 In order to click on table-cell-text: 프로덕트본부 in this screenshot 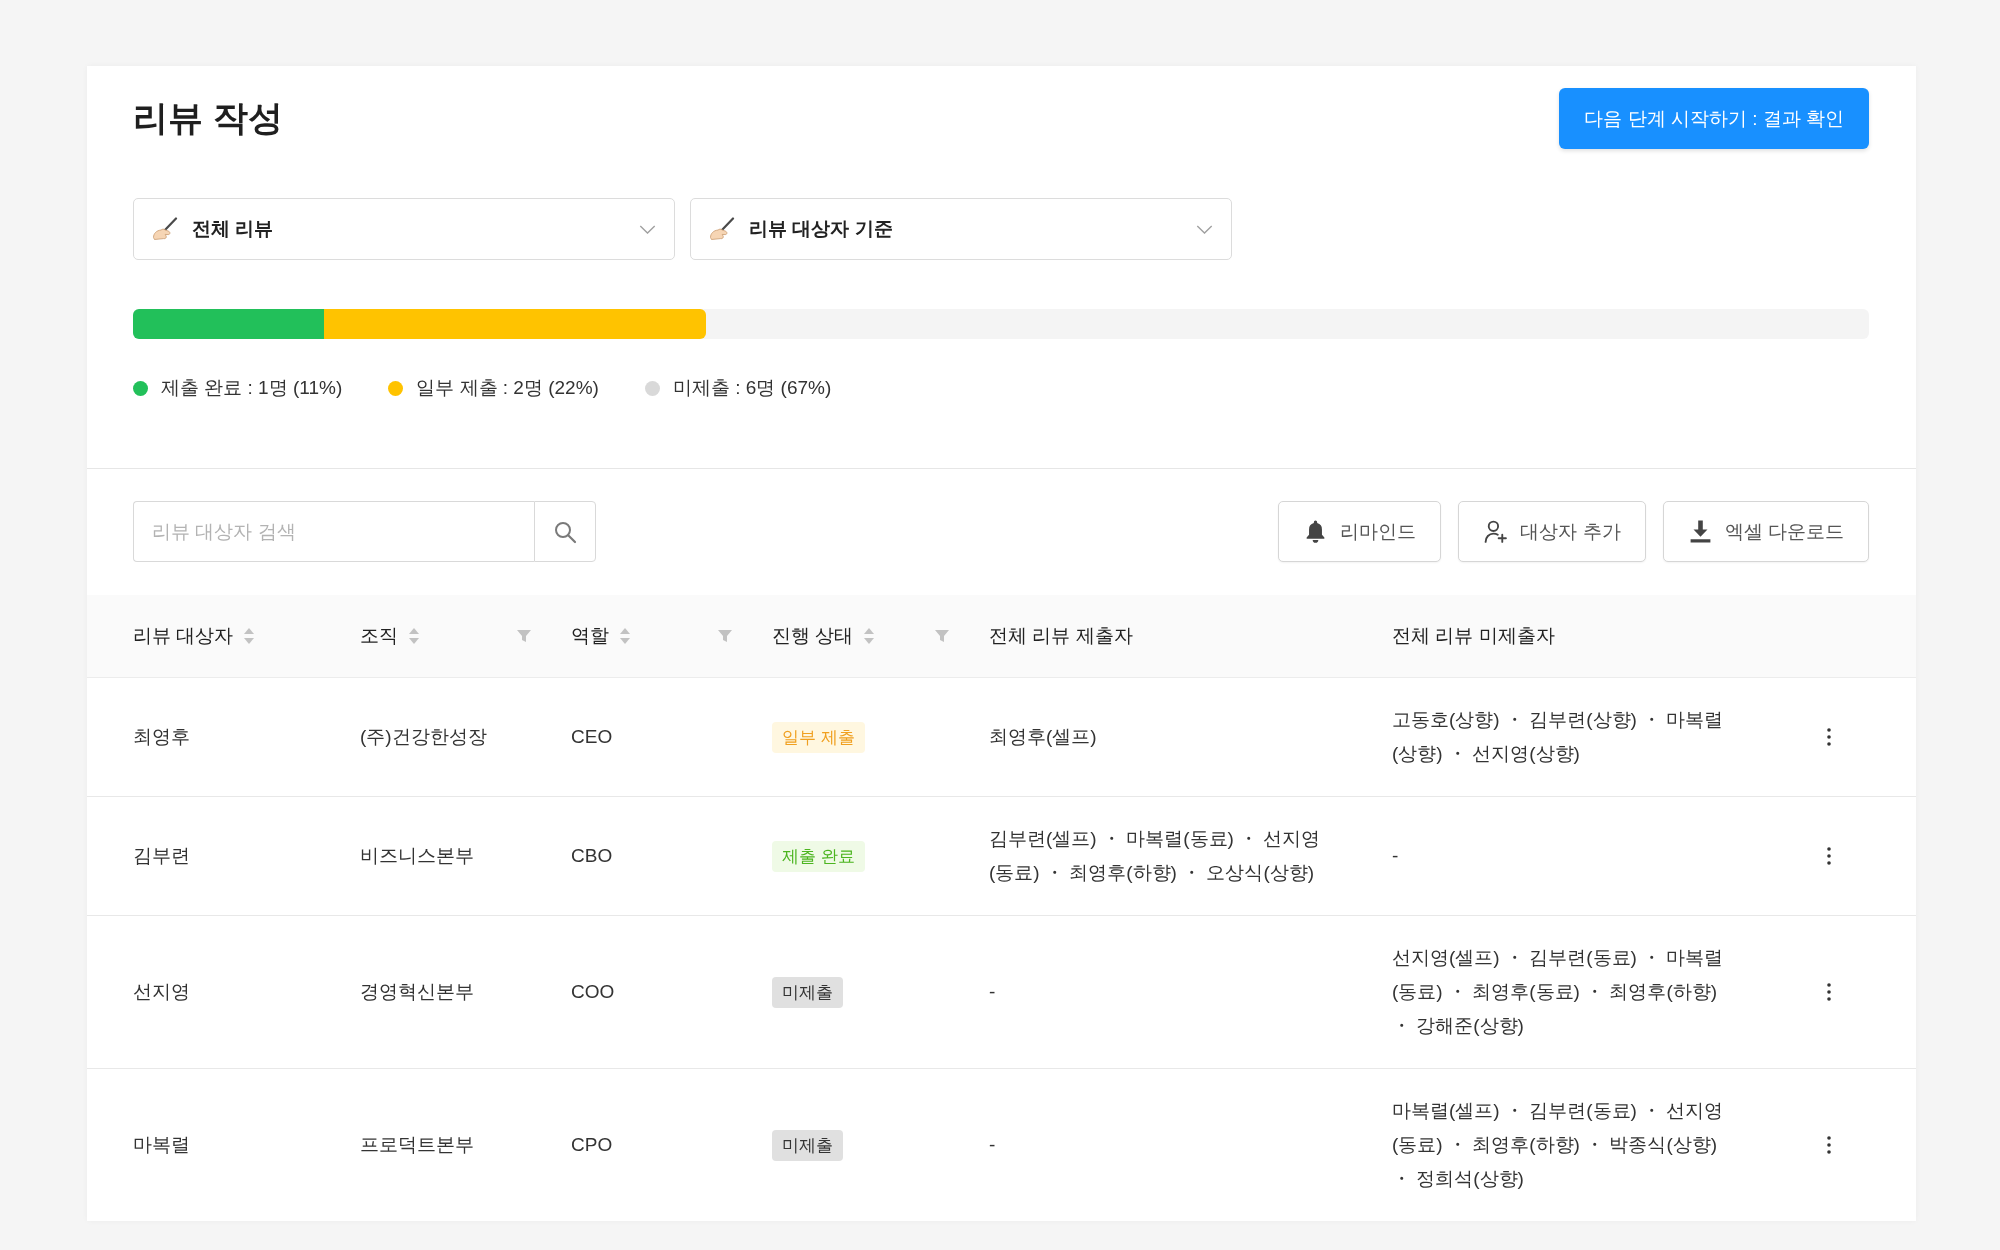, I will do `click(417, 1145)`.